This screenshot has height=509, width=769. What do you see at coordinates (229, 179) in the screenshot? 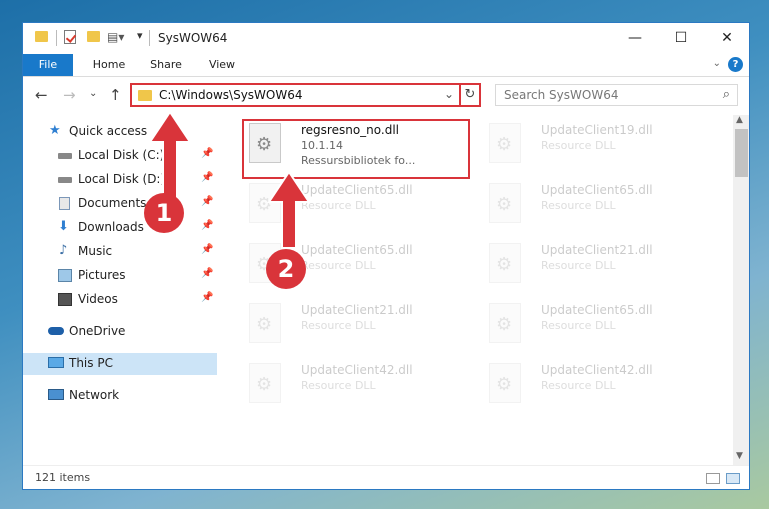
I see `annotation-arrows` at bounding box center [229, 179].